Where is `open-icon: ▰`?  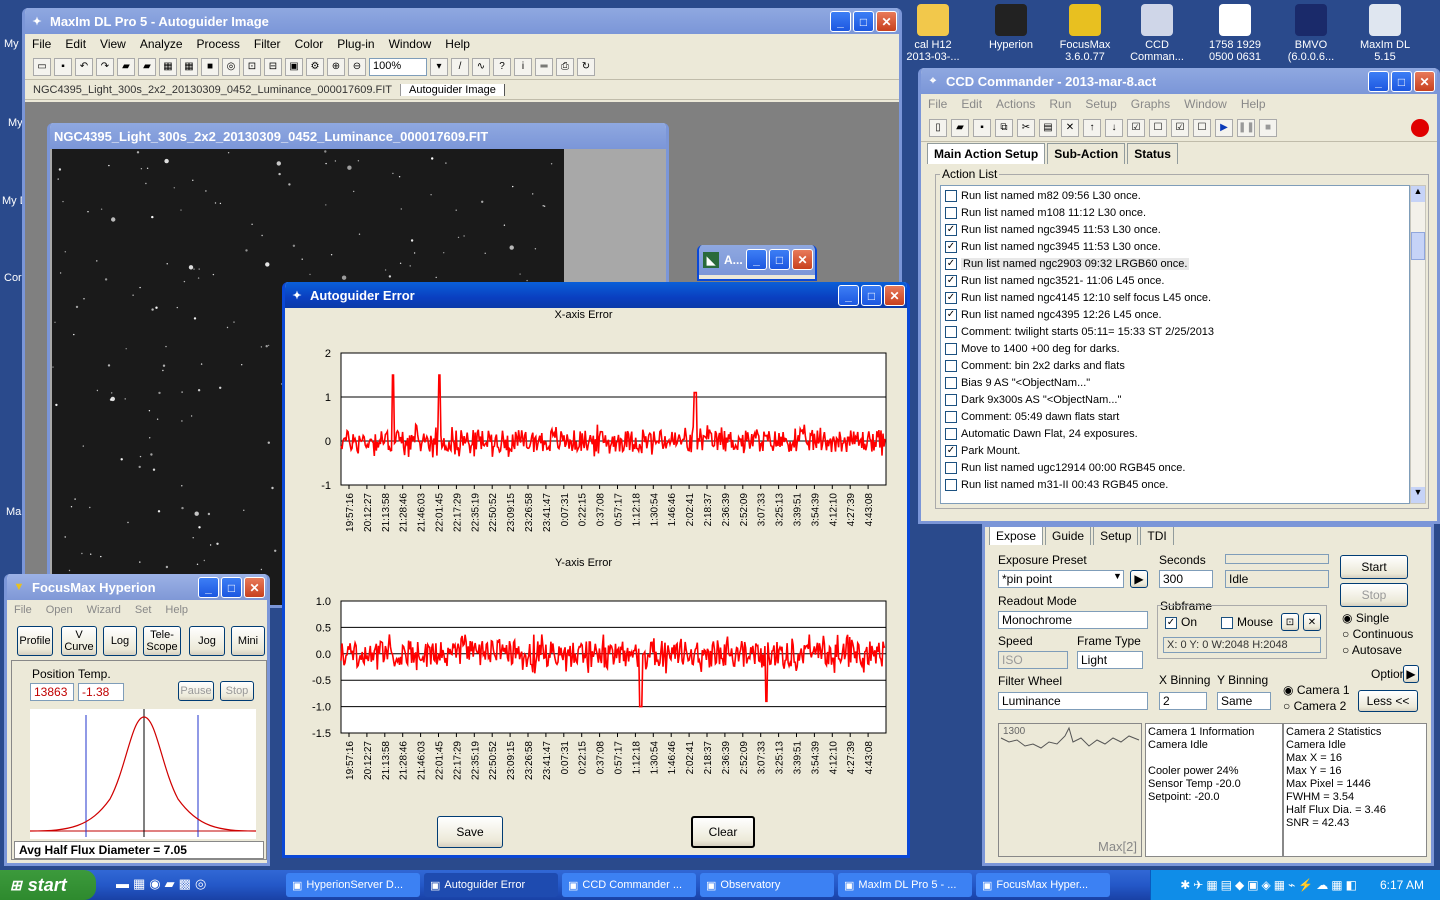
open-icon: ▰ is located at coordinates (960, 127).